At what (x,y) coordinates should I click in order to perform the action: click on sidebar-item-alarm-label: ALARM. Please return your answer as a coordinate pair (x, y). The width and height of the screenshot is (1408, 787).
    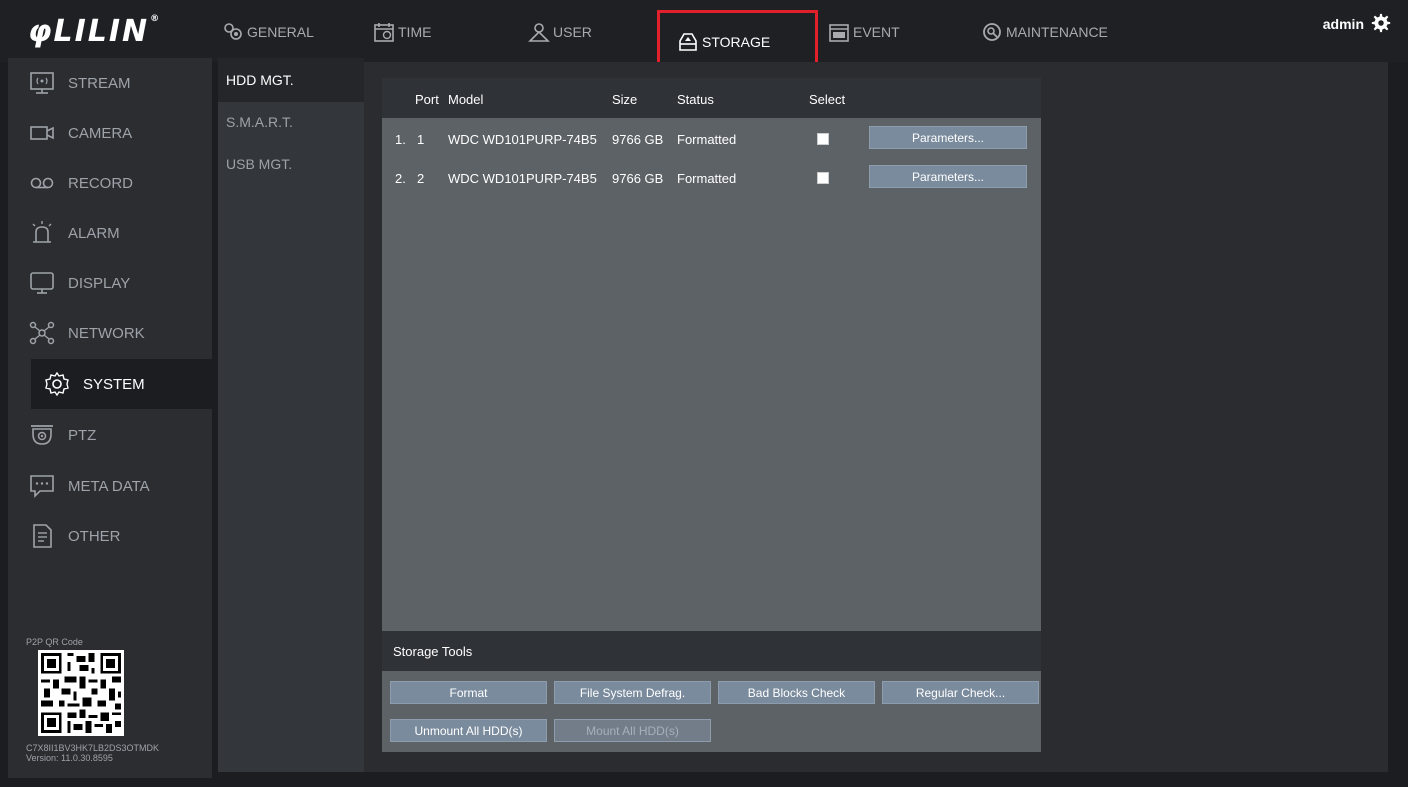
    Looking at the image, I should click on (94, 233).